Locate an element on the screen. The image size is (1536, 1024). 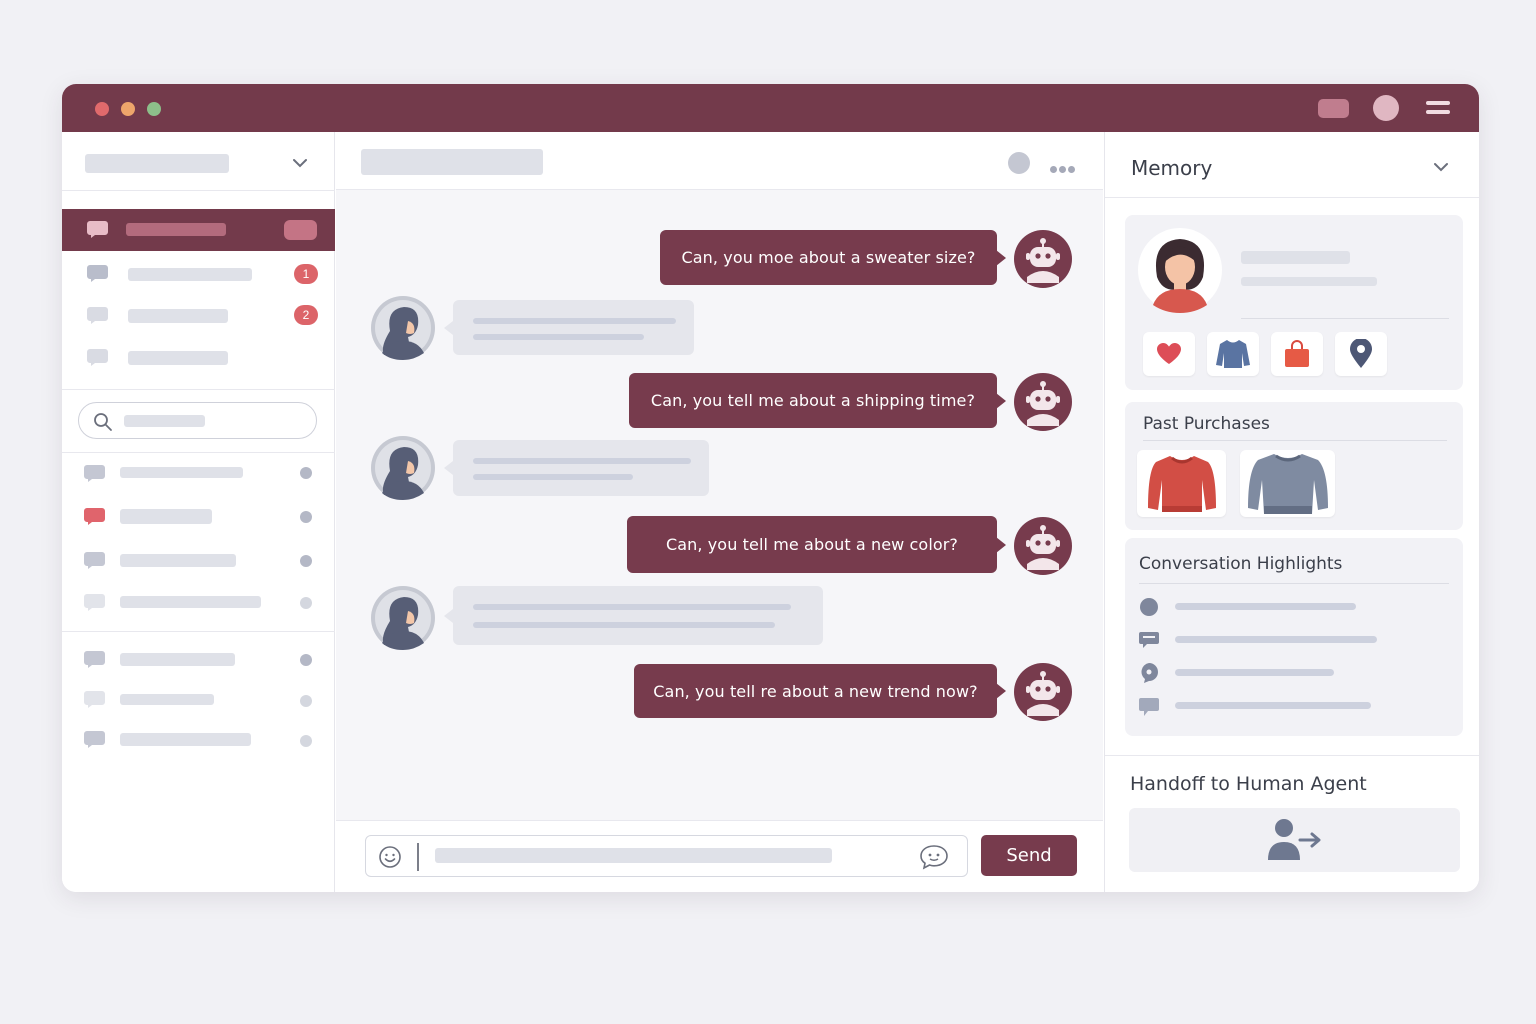
sidebar-item-conversation is located at coordinates (198, 358).